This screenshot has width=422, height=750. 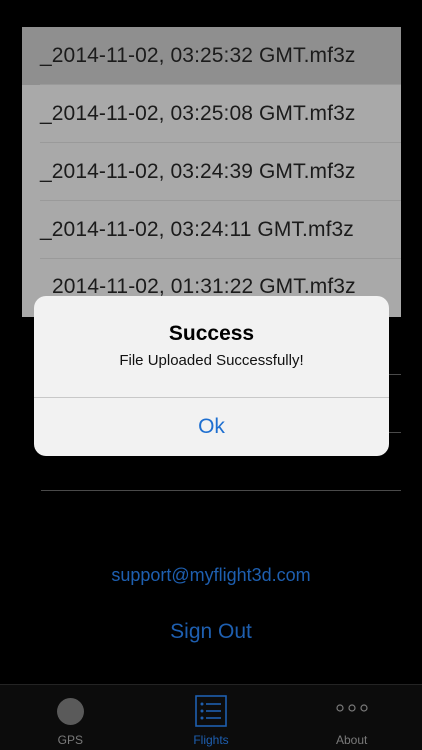 What do you see at coordinates (351, 717) in the screenshot?
I see `tab-about: About` at bounding box center [351, 717].